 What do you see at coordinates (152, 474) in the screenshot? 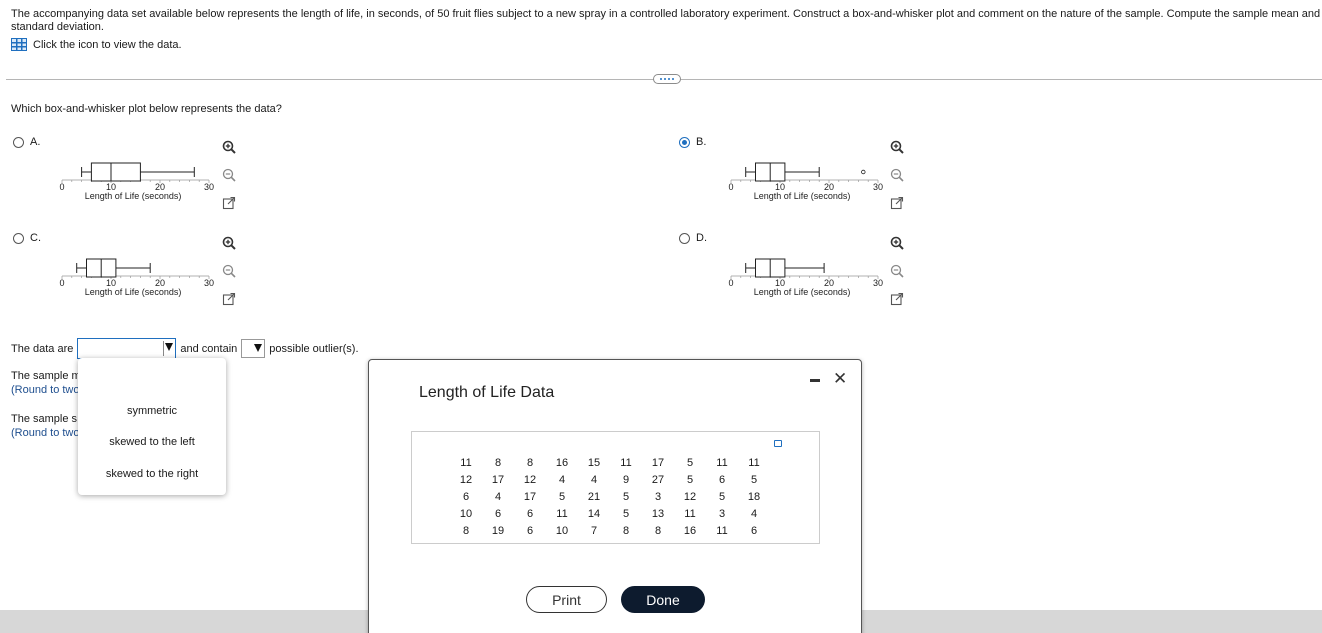
I see `menu-item-skewed-right: skewed to the right` at bounding box center [152, 474].